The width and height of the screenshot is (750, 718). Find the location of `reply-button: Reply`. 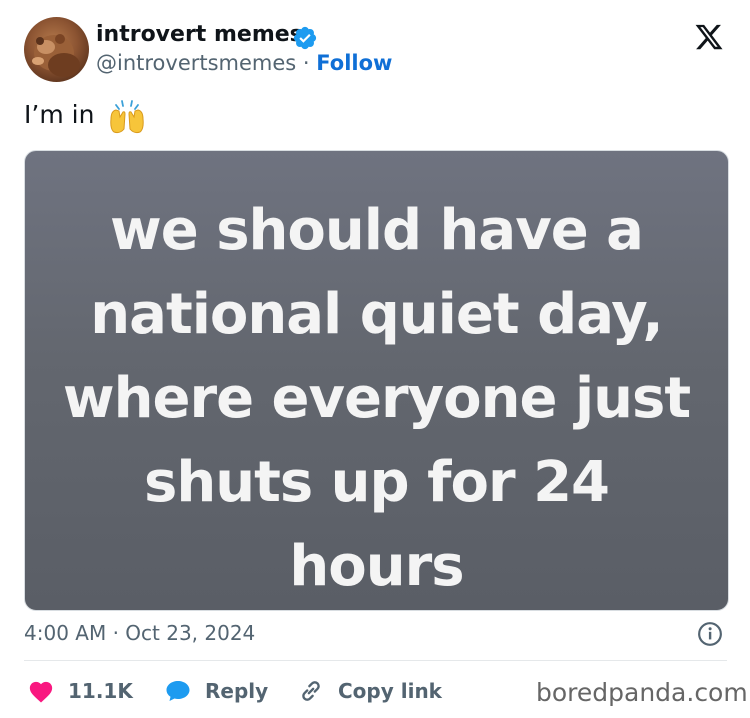

reply-button: Reply is located at coordinates (216, 691).